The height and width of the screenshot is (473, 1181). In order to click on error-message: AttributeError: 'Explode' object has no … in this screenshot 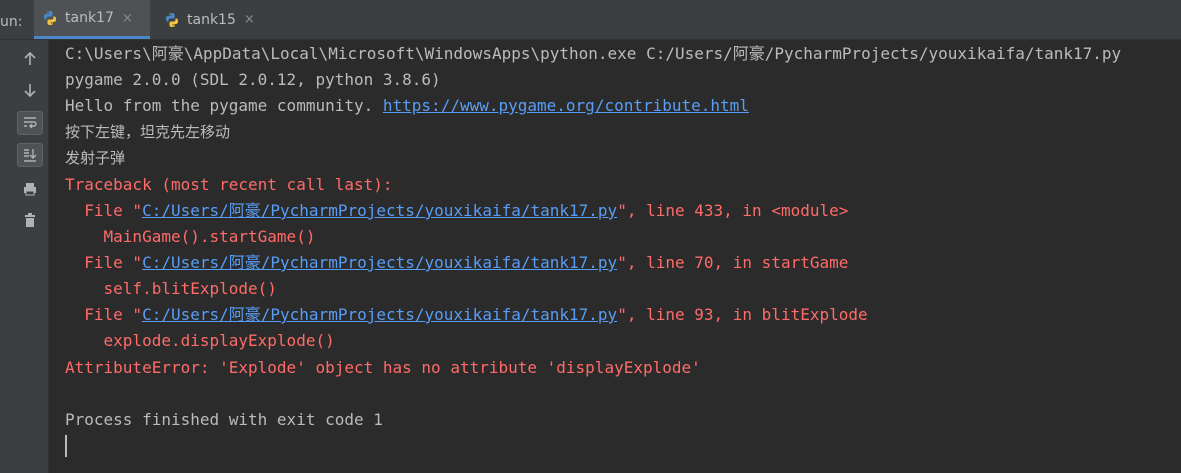, I will do `click(383, 367)`.